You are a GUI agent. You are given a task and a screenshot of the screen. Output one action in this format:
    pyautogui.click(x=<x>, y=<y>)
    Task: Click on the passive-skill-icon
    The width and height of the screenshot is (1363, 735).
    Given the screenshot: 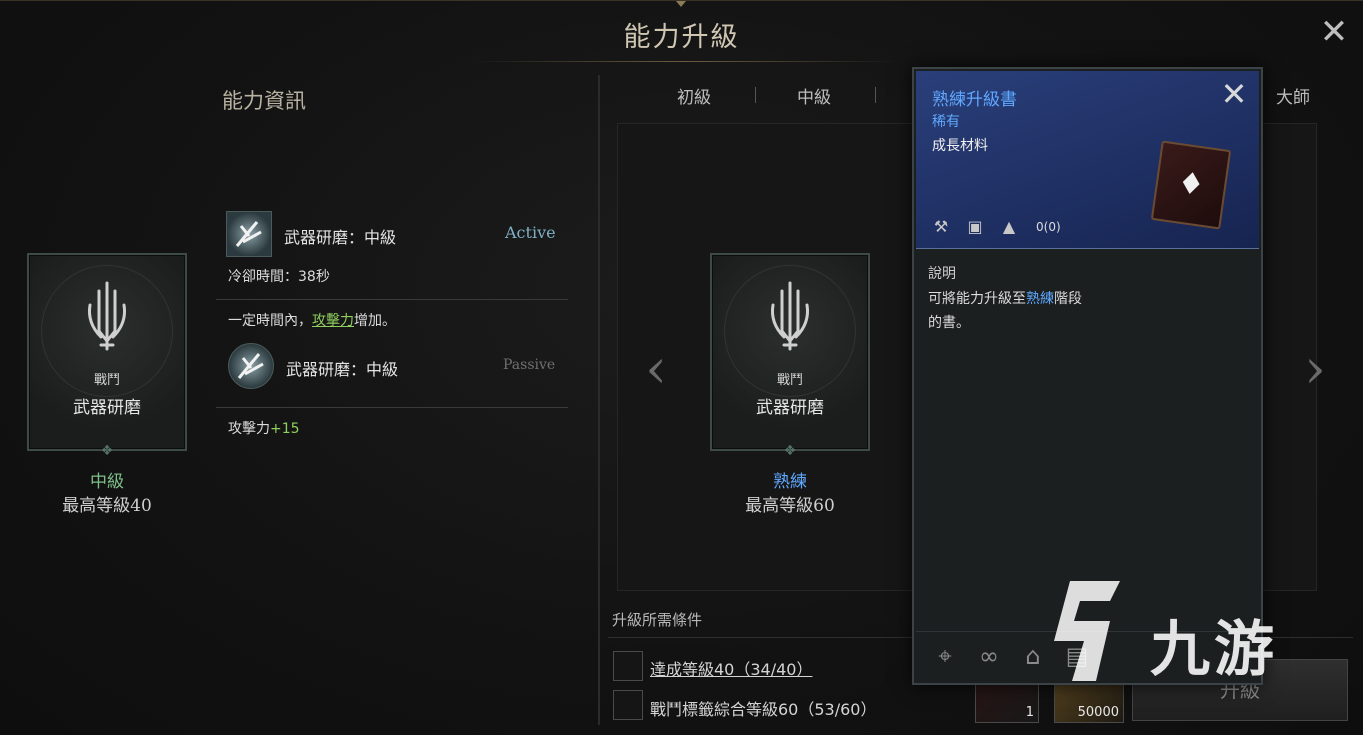 What is the action you would take?
    pyautogui.click(x=251, y=366)
    